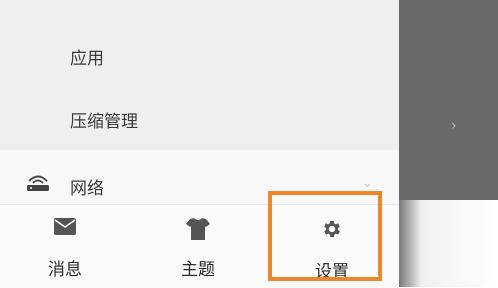 Image resolution: width=498 pixels, height=288 pixels. Describe the element at coordinates (104, 119) in the screenshot. I see `submenu-item-compression: 压缩管理` at that location.